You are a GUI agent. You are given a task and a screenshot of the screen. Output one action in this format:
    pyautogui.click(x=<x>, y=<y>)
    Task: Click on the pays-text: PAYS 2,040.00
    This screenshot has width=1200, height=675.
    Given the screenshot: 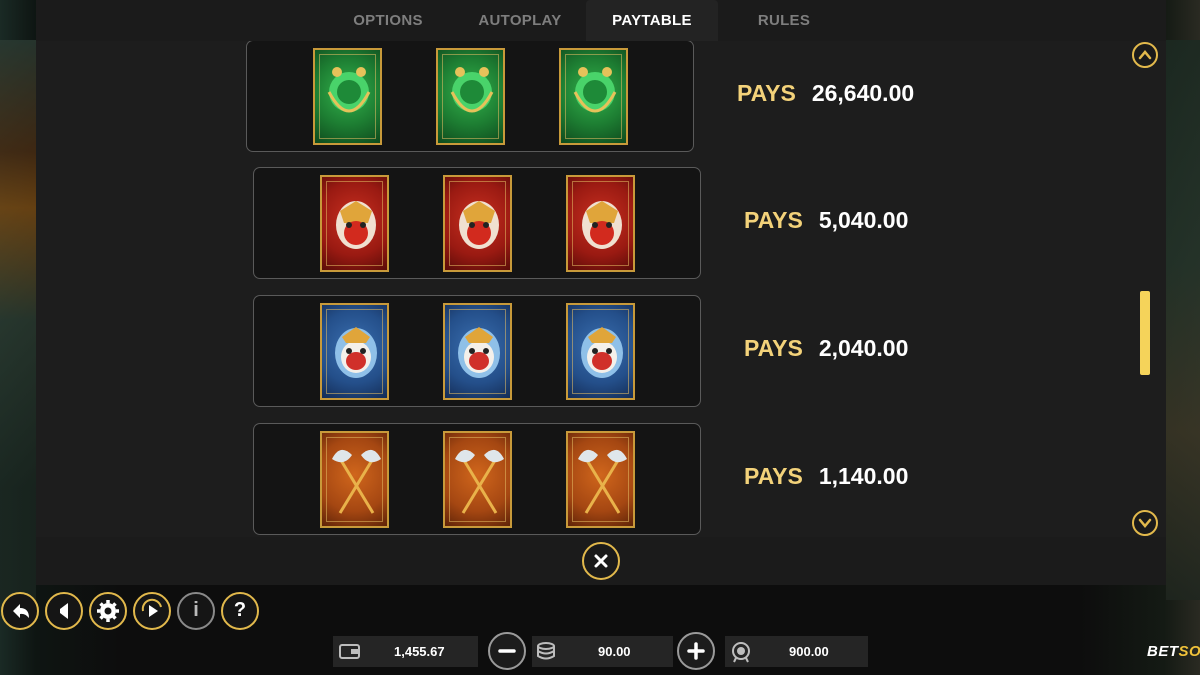 What is the action you would take?
    pyautogui.click(x=826, y=348)
    